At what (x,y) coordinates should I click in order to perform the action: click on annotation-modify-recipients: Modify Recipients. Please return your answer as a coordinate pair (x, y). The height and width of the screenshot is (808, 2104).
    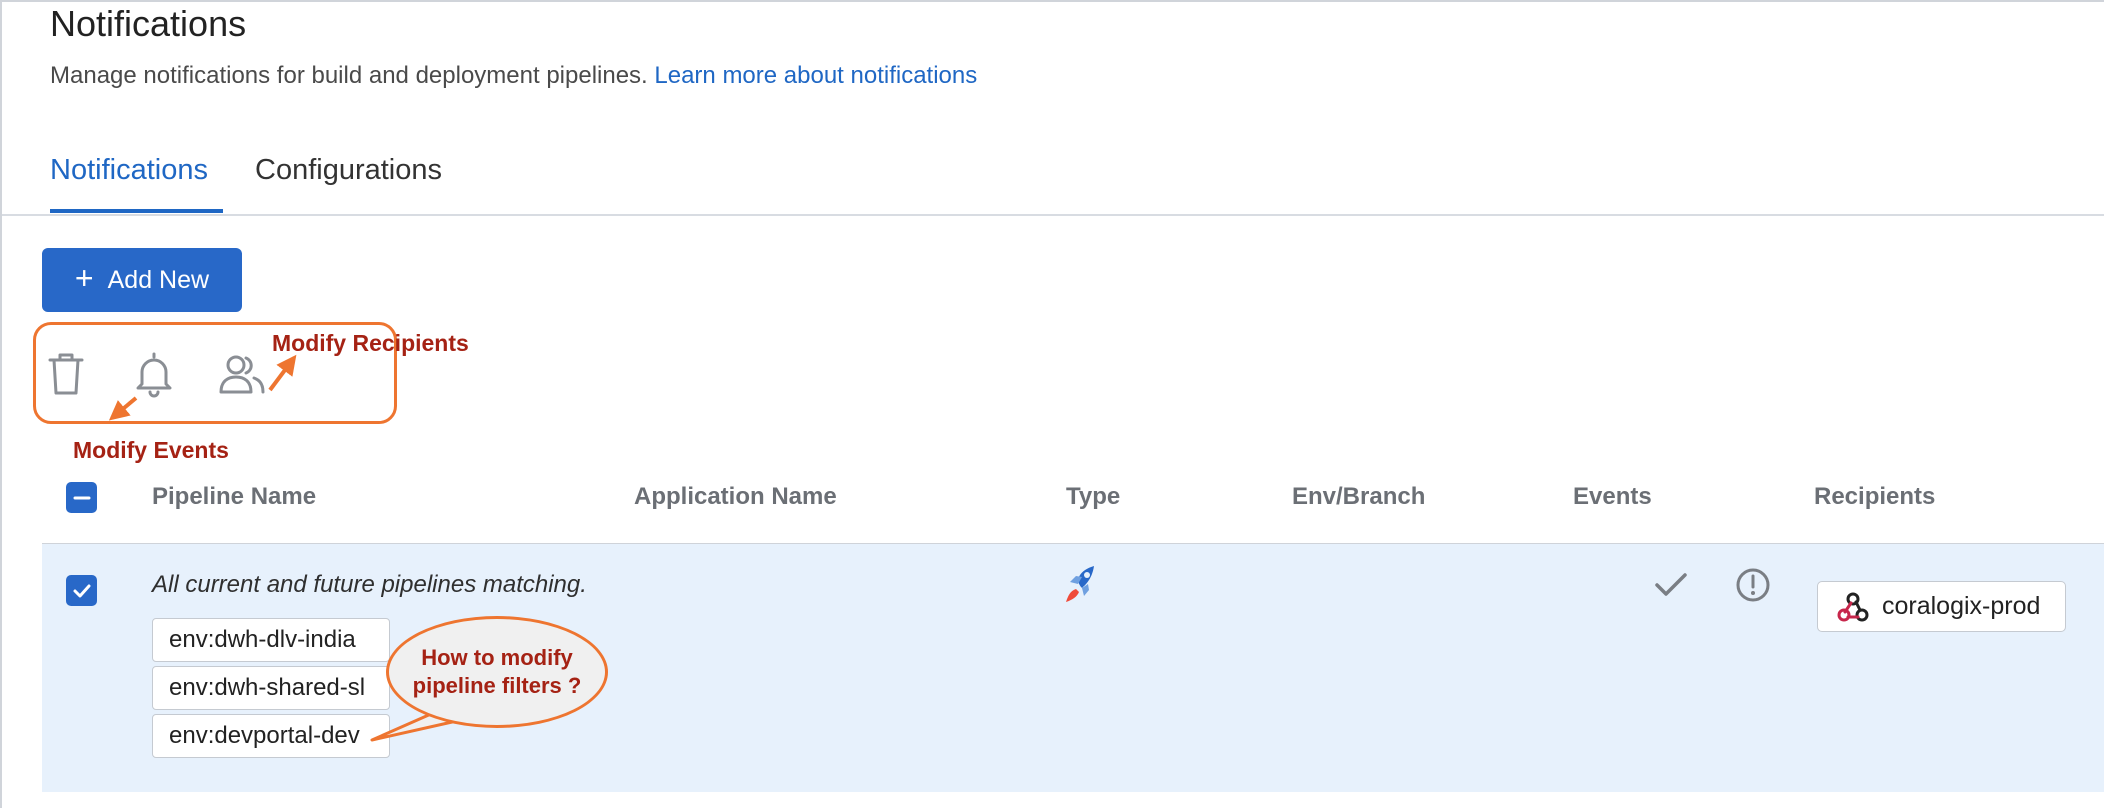
    Looking at the image, I should click on (370, 343).